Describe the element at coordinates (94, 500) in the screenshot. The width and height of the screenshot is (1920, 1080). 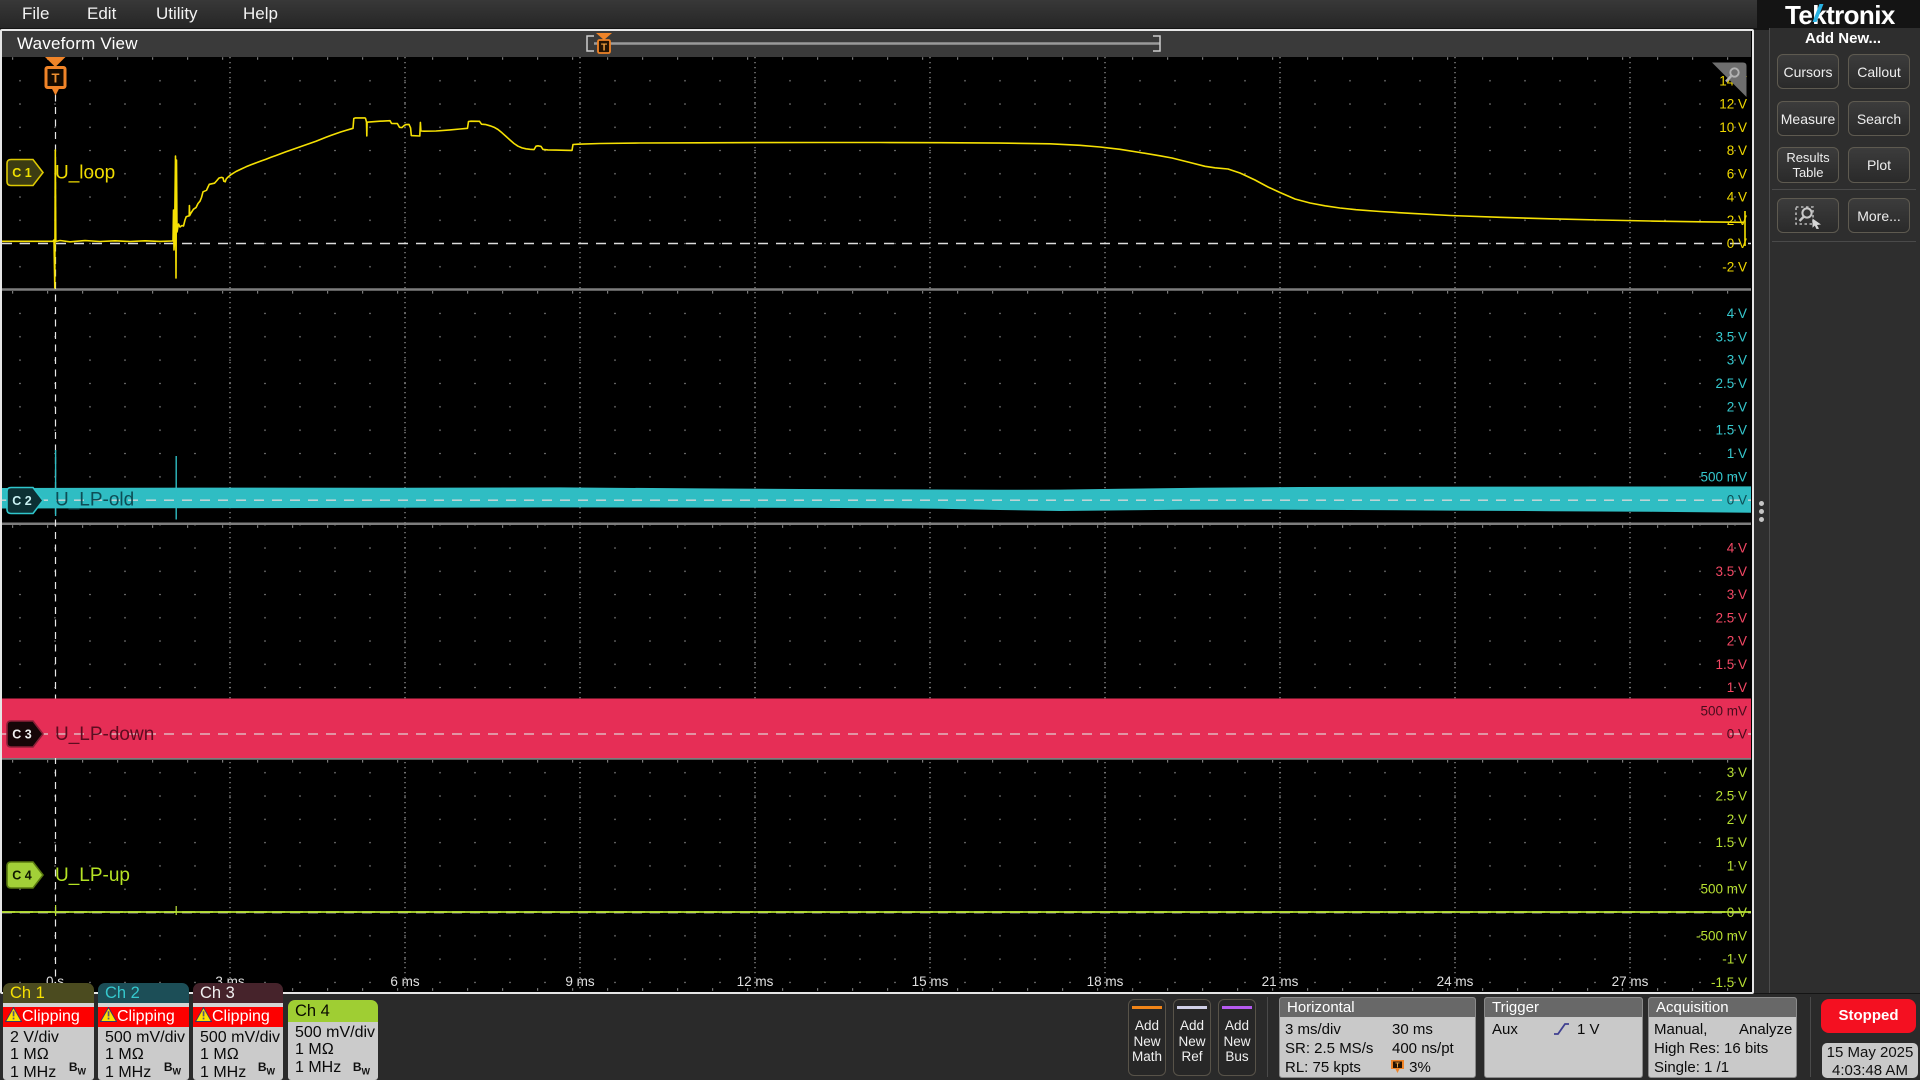
I see `svg-text: U_LP-old` at that location.